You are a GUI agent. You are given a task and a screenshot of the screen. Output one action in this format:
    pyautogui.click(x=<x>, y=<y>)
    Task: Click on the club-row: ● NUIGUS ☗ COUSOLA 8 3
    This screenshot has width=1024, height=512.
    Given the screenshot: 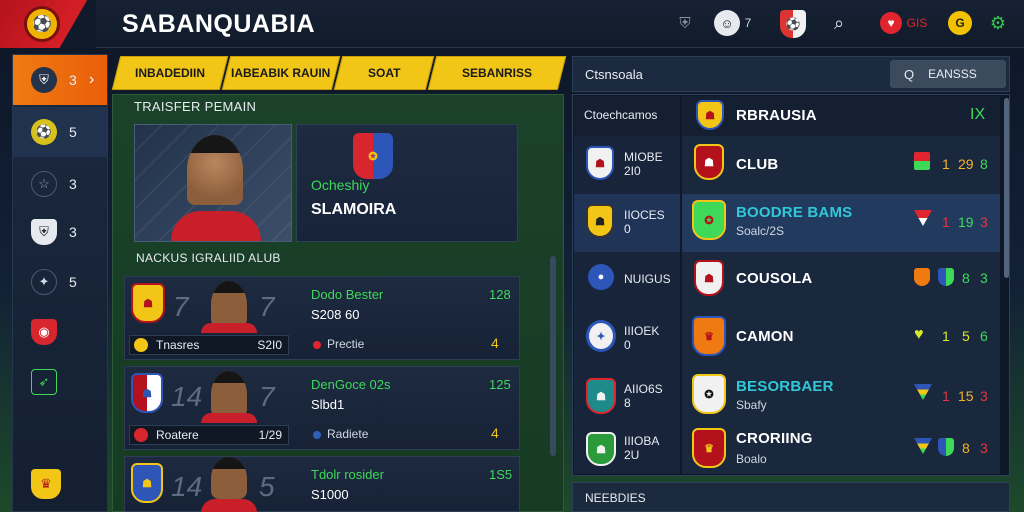 What is the action you would take?
    pyautogui.click(x=787, y=281)
    